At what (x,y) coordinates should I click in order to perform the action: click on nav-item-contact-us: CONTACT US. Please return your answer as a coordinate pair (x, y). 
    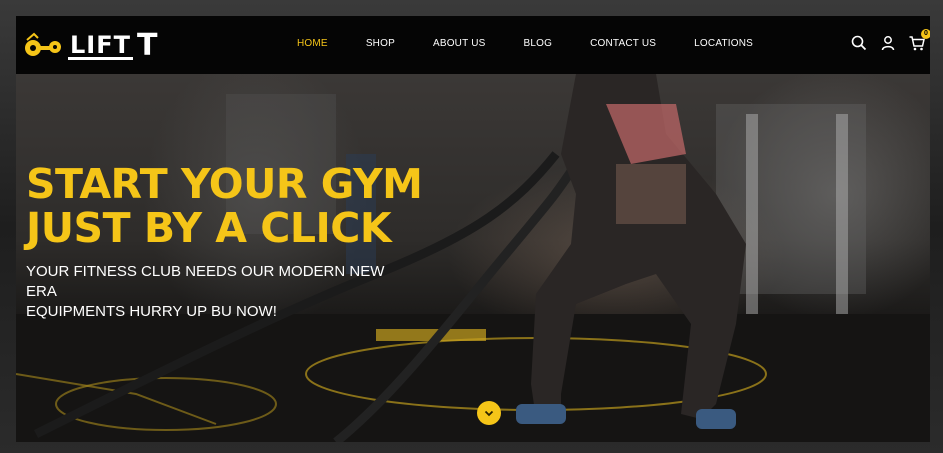
    Looking at the image, I should click on (623, 43).